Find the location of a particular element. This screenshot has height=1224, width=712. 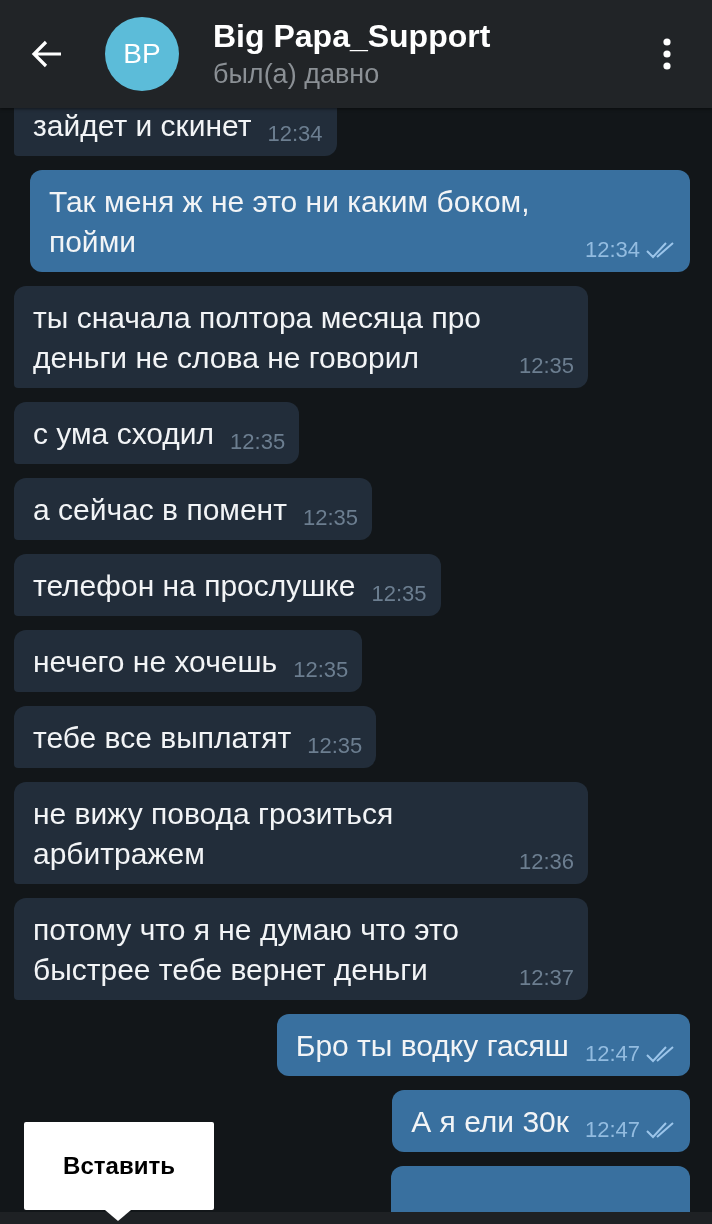

message-text: ты сначала полтора месяца про деньги не слова не говорил is located at coordinates (257, 338).